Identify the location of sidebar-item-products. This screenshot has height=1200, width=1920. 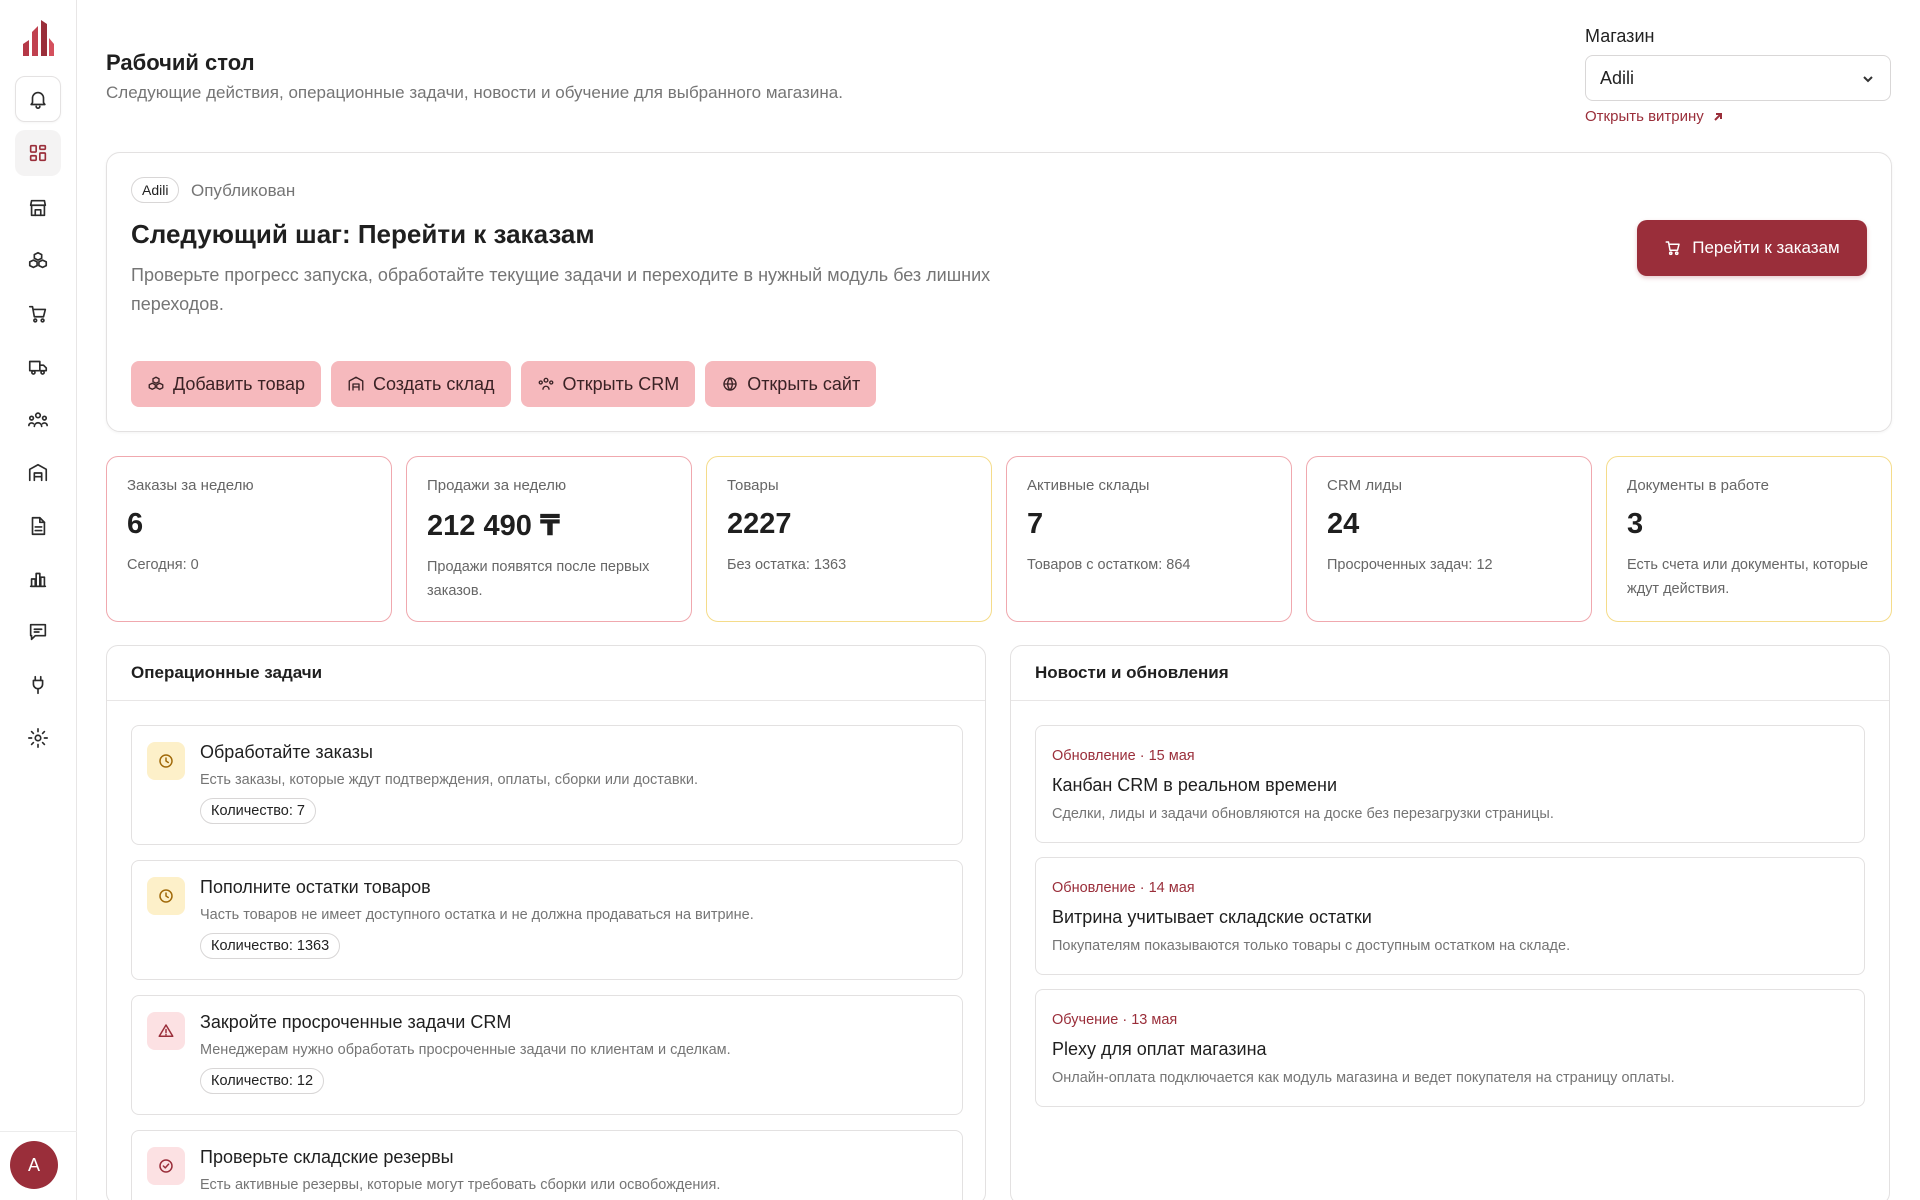
(38, 261).